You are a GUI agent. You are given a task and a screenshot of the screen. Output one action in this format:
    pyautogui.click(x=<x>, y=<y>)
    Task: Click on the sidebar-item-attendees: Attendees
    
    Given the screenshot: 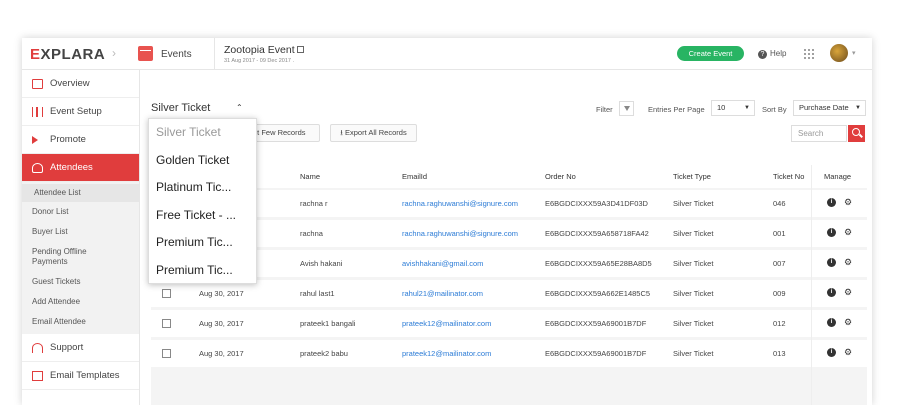 What is the action you would take?
    pyautogui.click(x=80, y=168)
    